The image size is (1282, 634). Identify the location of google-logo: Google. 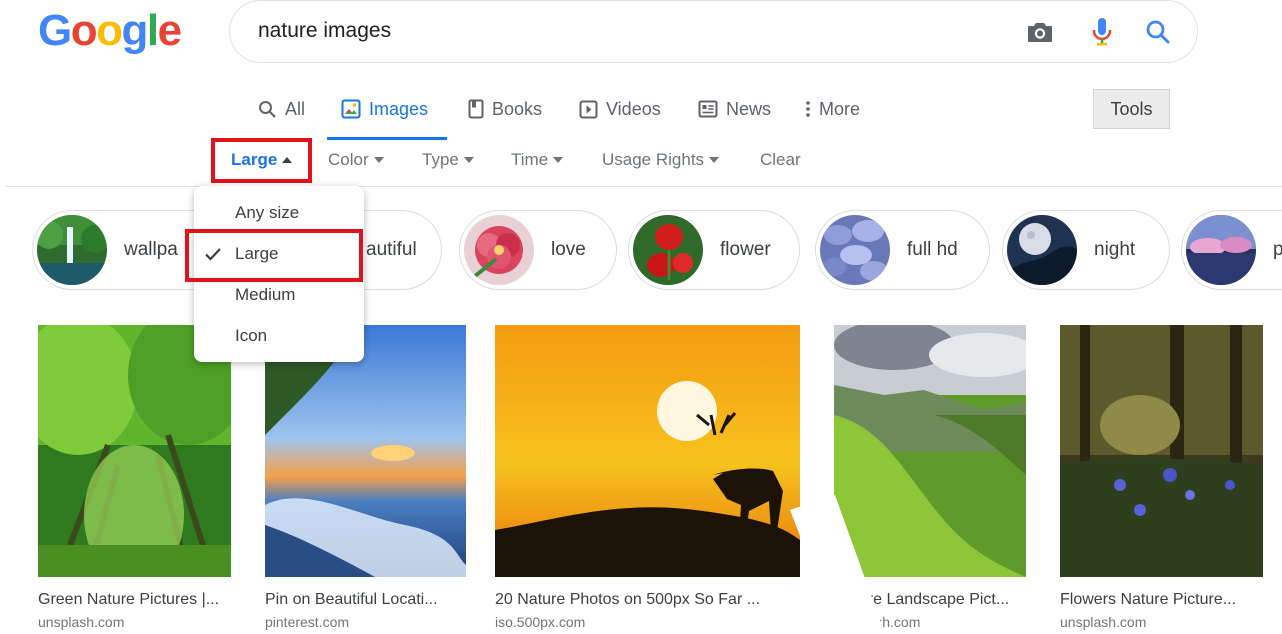
(110, 31).